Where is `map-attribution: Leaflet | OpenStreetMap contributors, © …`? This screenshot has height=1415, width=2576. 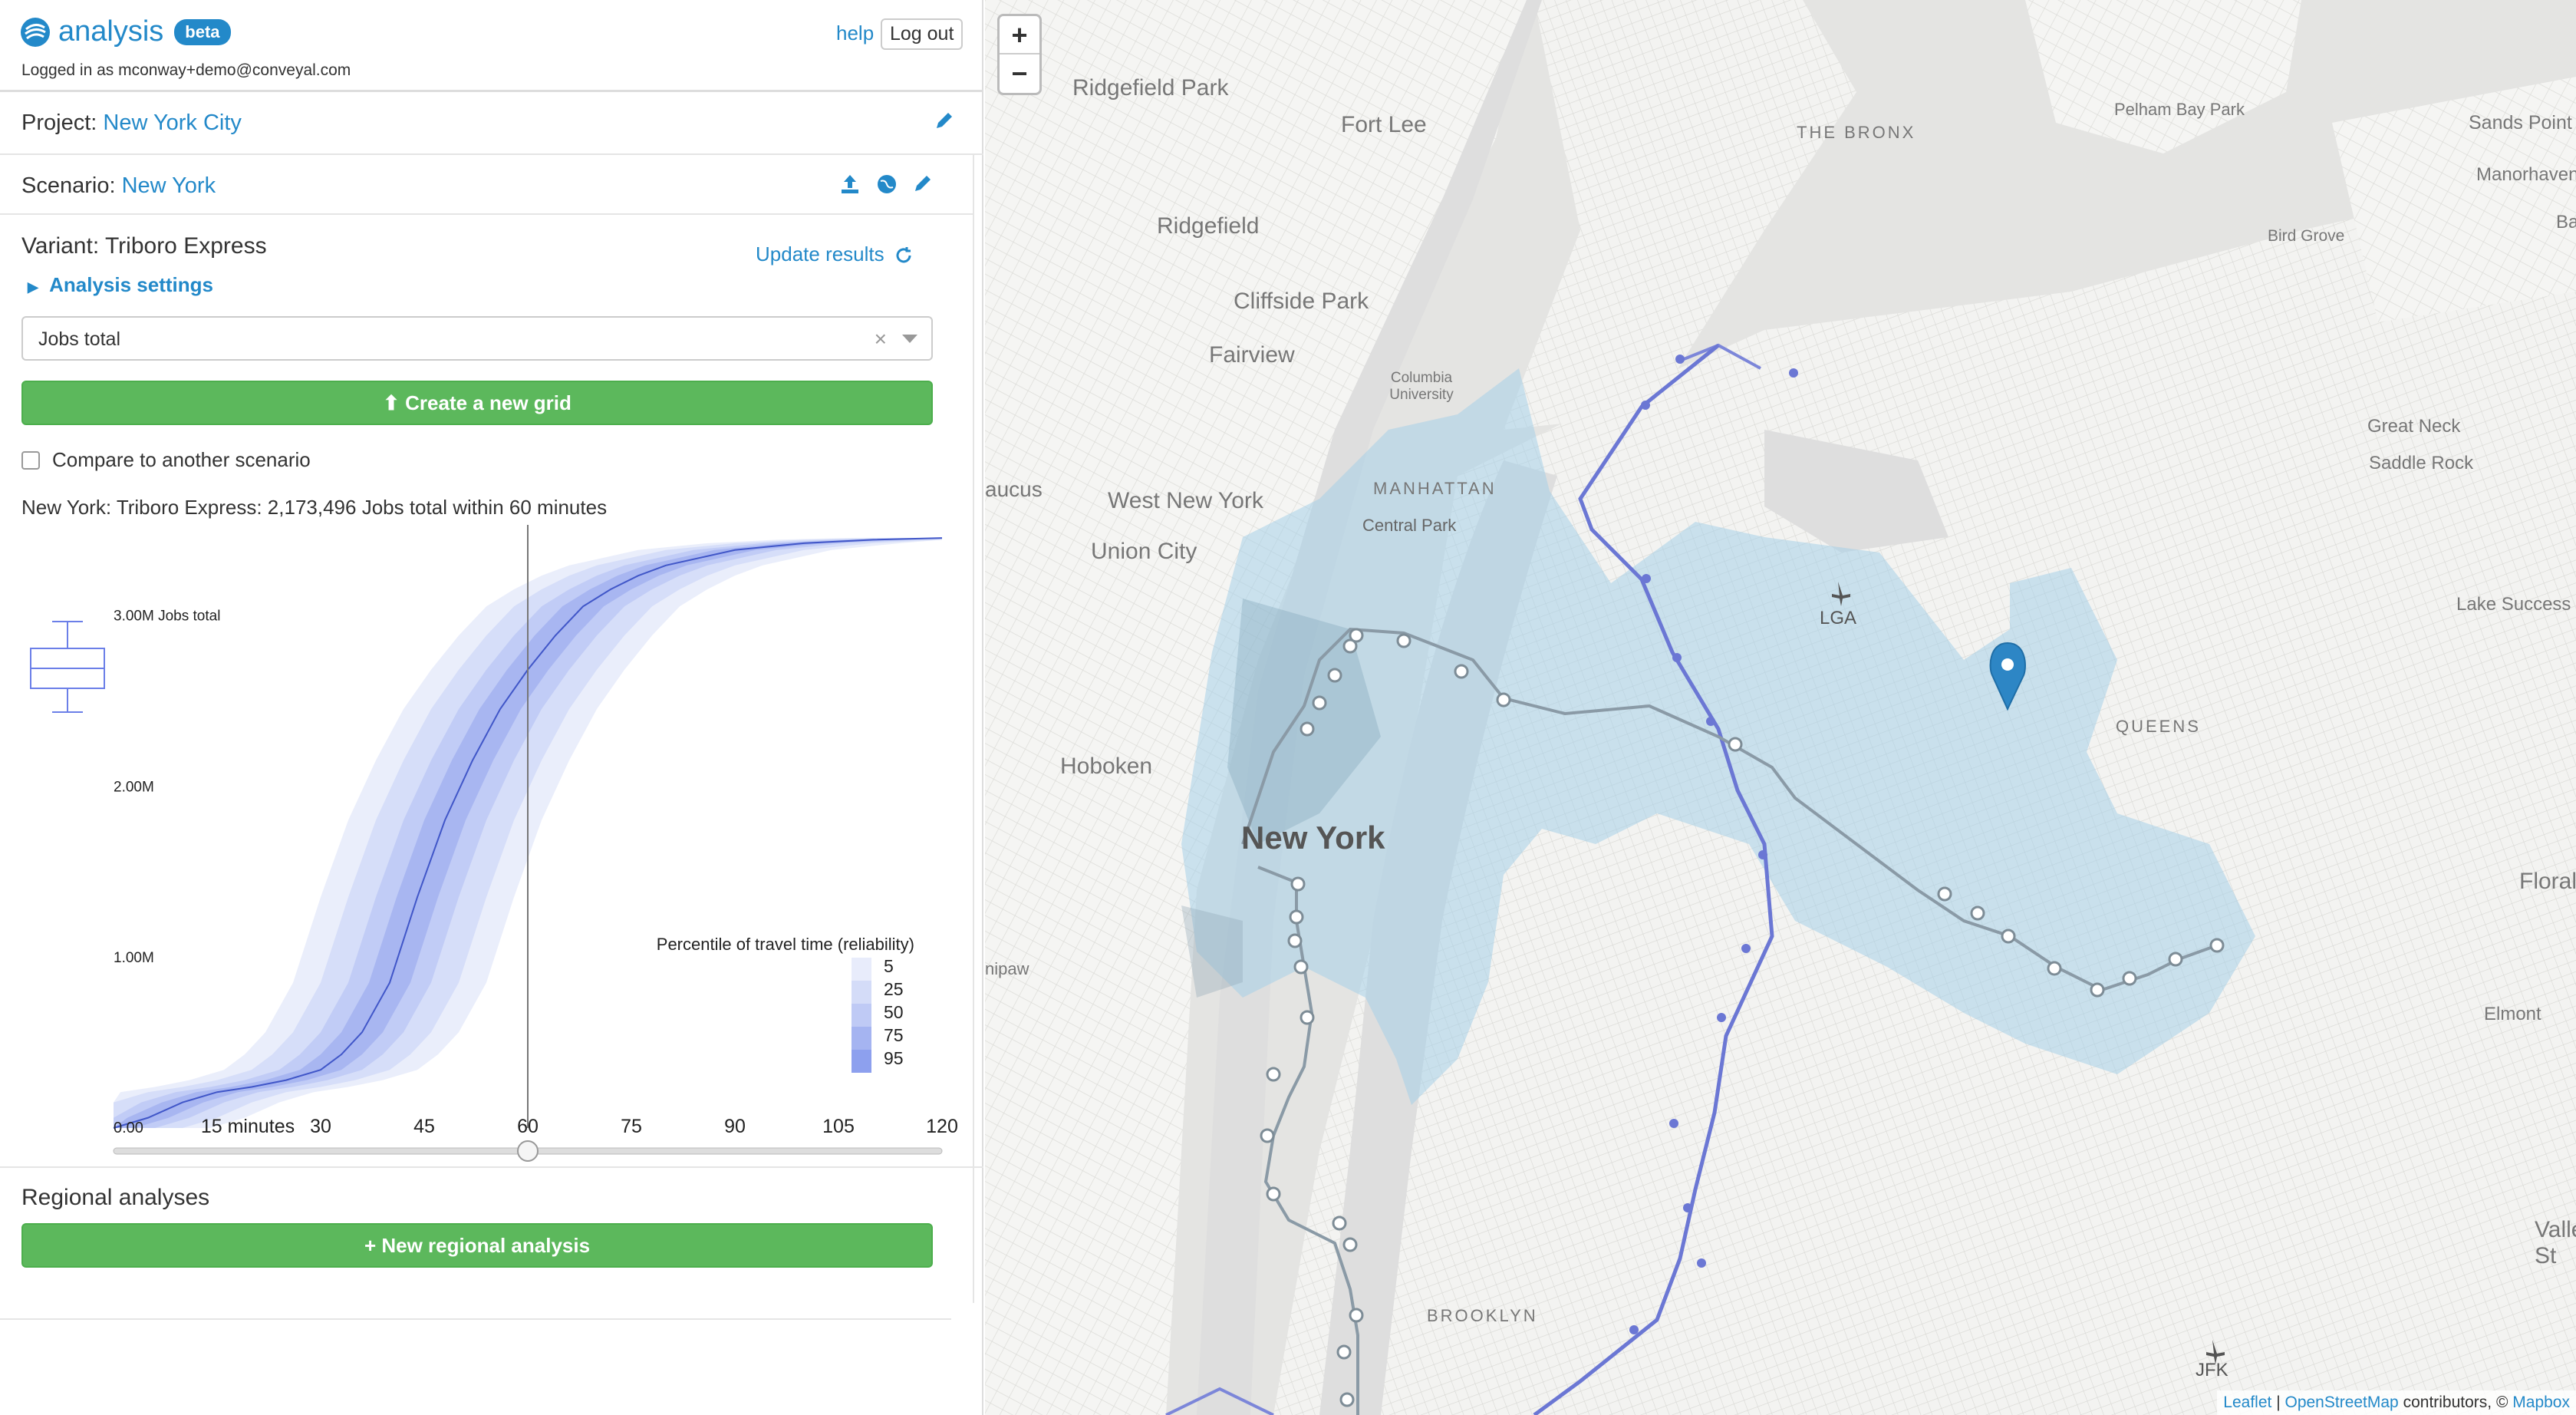
map-attribution: Leaflet | OpenStreetMap contributors, © … is located at coordinates (2396, 1402).